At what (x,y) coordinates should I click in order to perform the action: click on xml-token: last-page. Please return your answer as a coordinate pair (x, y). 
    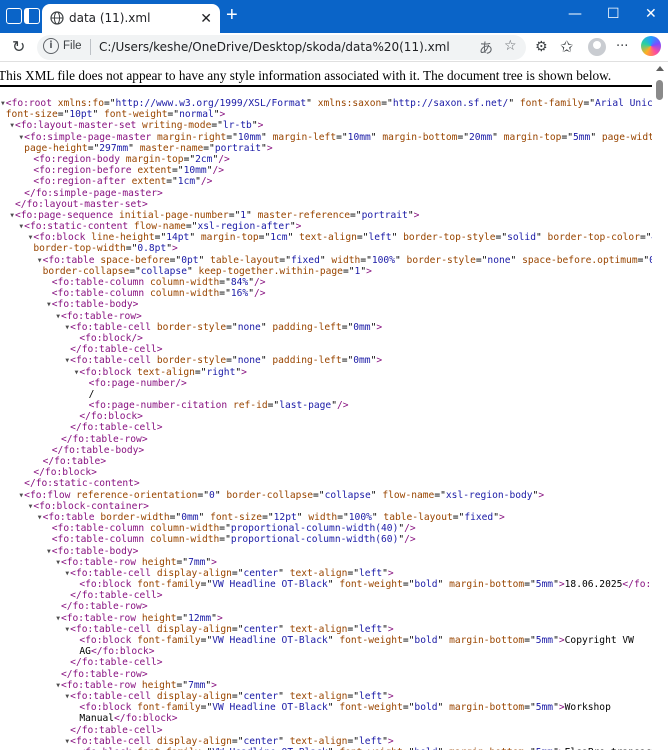
    Looking at the image, I should click on (305, 406).